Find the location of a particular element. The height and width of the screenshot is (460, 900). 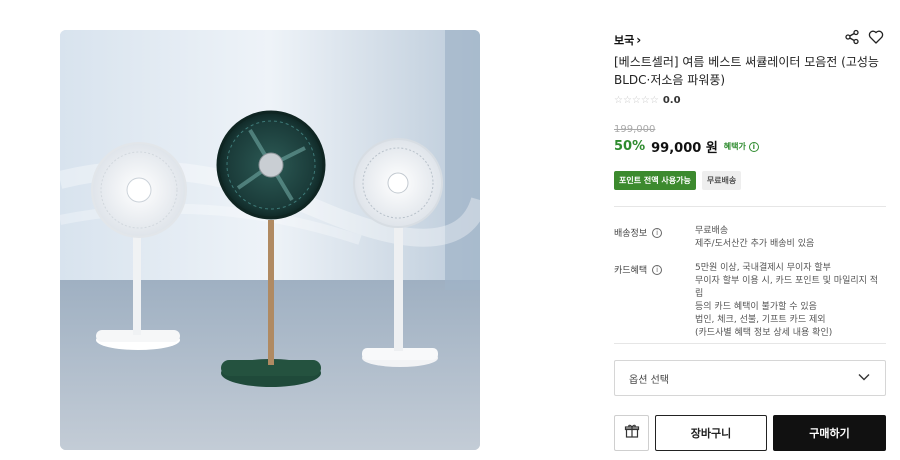

share-icon is located at coordinates (853, 38).